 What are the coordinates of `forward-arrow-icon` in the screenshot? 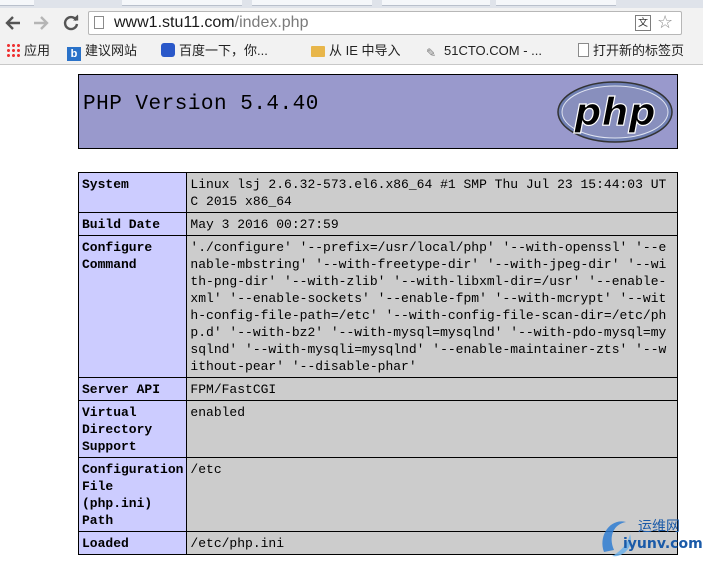 It's located at (41, 23).